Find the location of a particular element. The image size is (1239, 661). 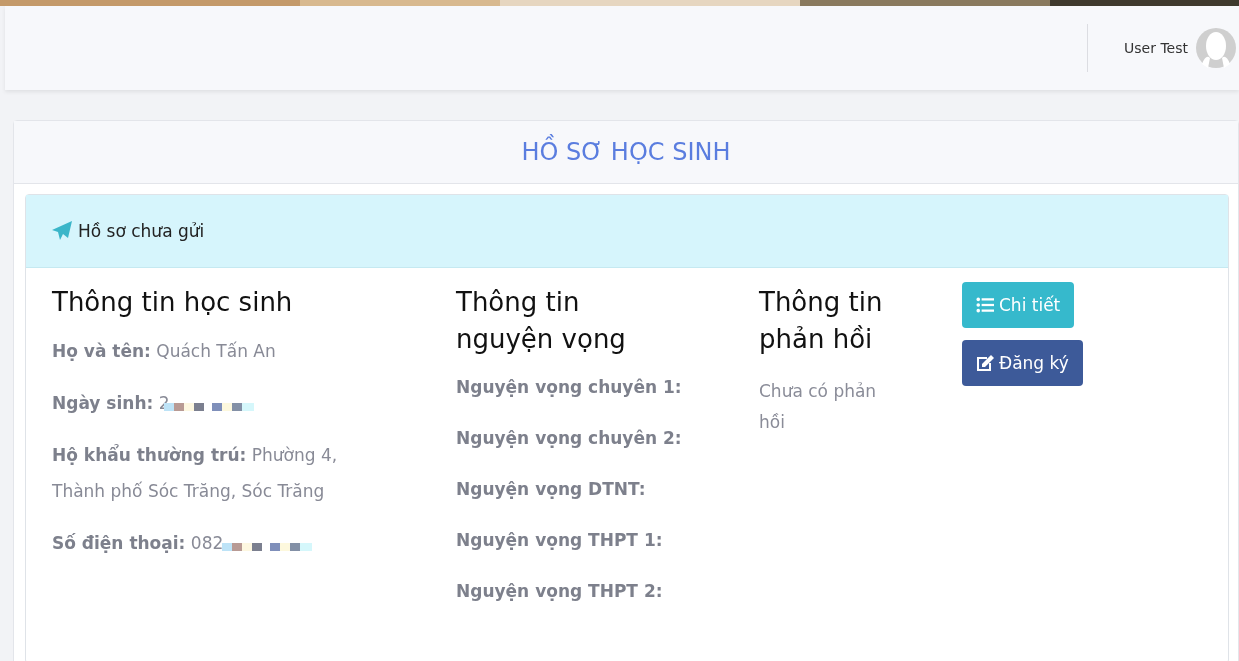

register-button: Đăng ký is located at coordinates (1022, 363).